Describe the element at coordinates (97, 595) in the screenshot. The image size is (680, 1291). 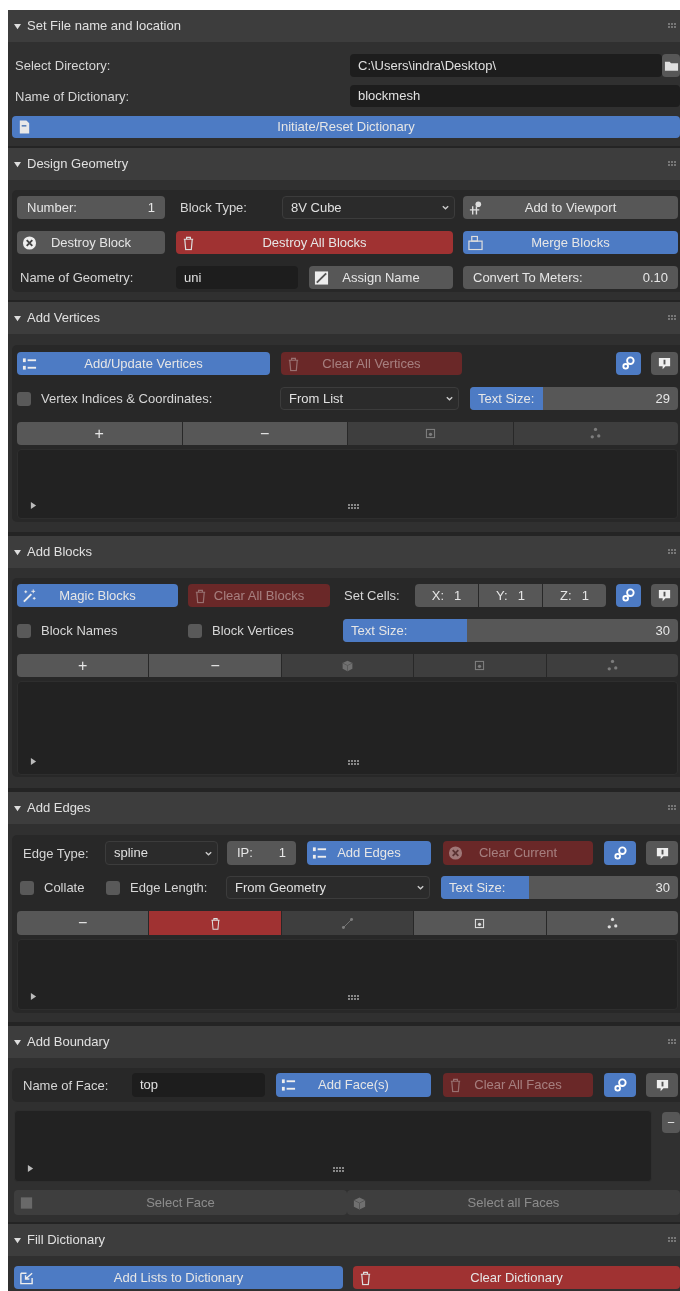
I see `button: Magic Blocks` at that location.